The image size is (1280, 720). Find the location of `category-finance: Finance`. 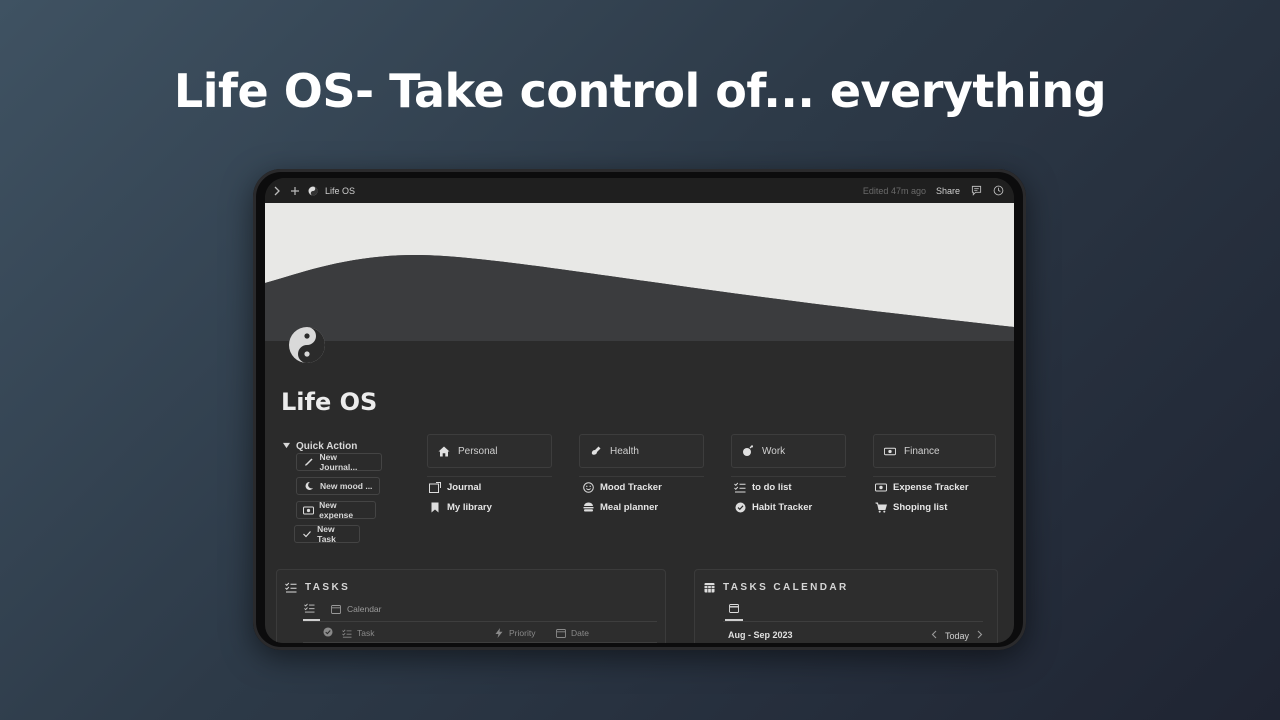

category-finance: Finance is located at coordinates (934, 451).